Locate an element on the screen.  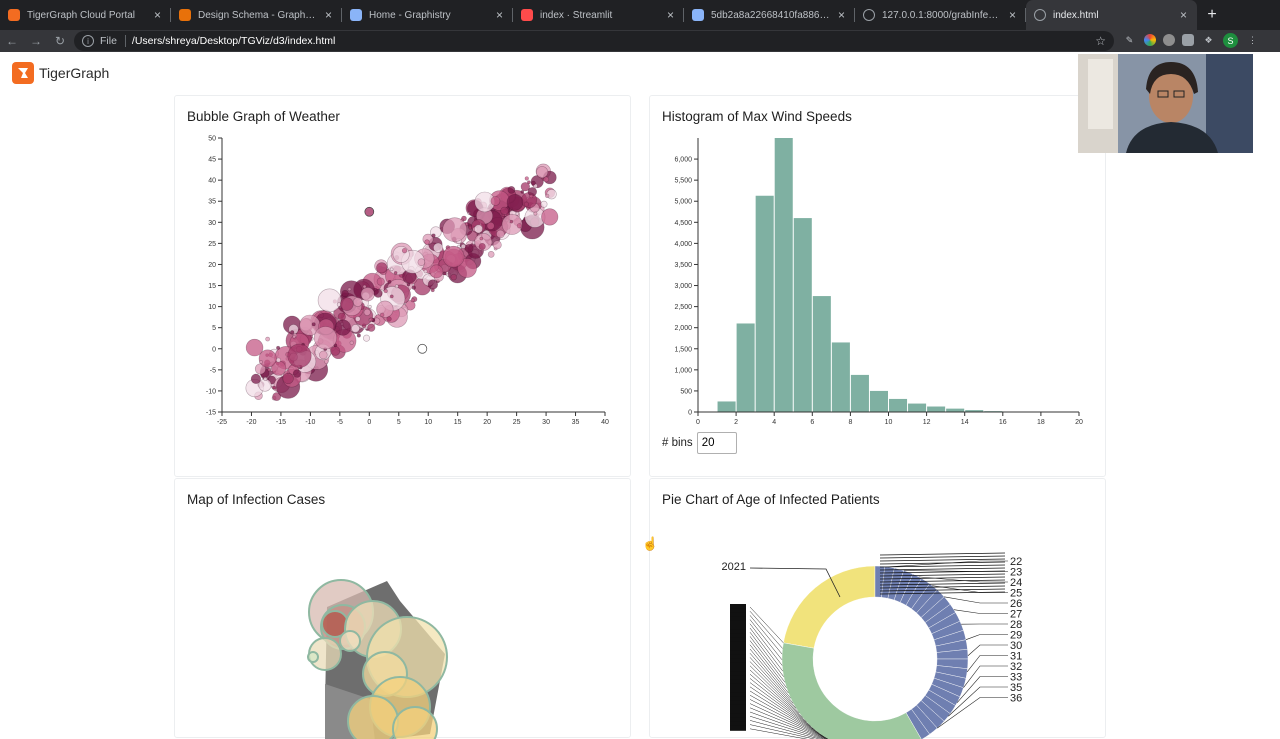
browser-tab-1: TigerGraph Cloud Portal× is located at coordinates (85, 15).